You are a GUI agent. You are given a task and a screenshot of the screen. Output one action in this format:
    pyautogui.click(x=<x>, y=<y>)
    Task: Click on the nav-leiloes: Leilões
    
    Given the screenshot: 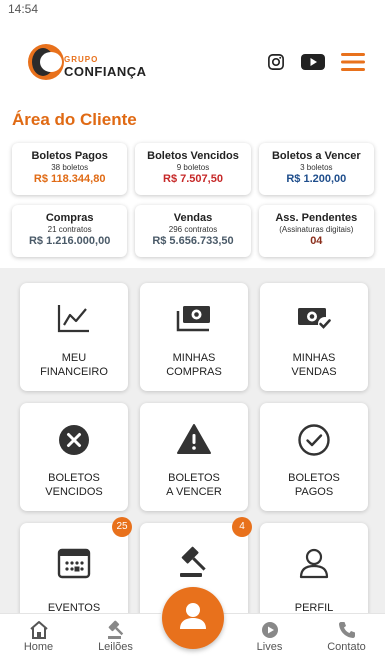 What is the action you would take?
    pyautogui.click(x=115, y=637)
    